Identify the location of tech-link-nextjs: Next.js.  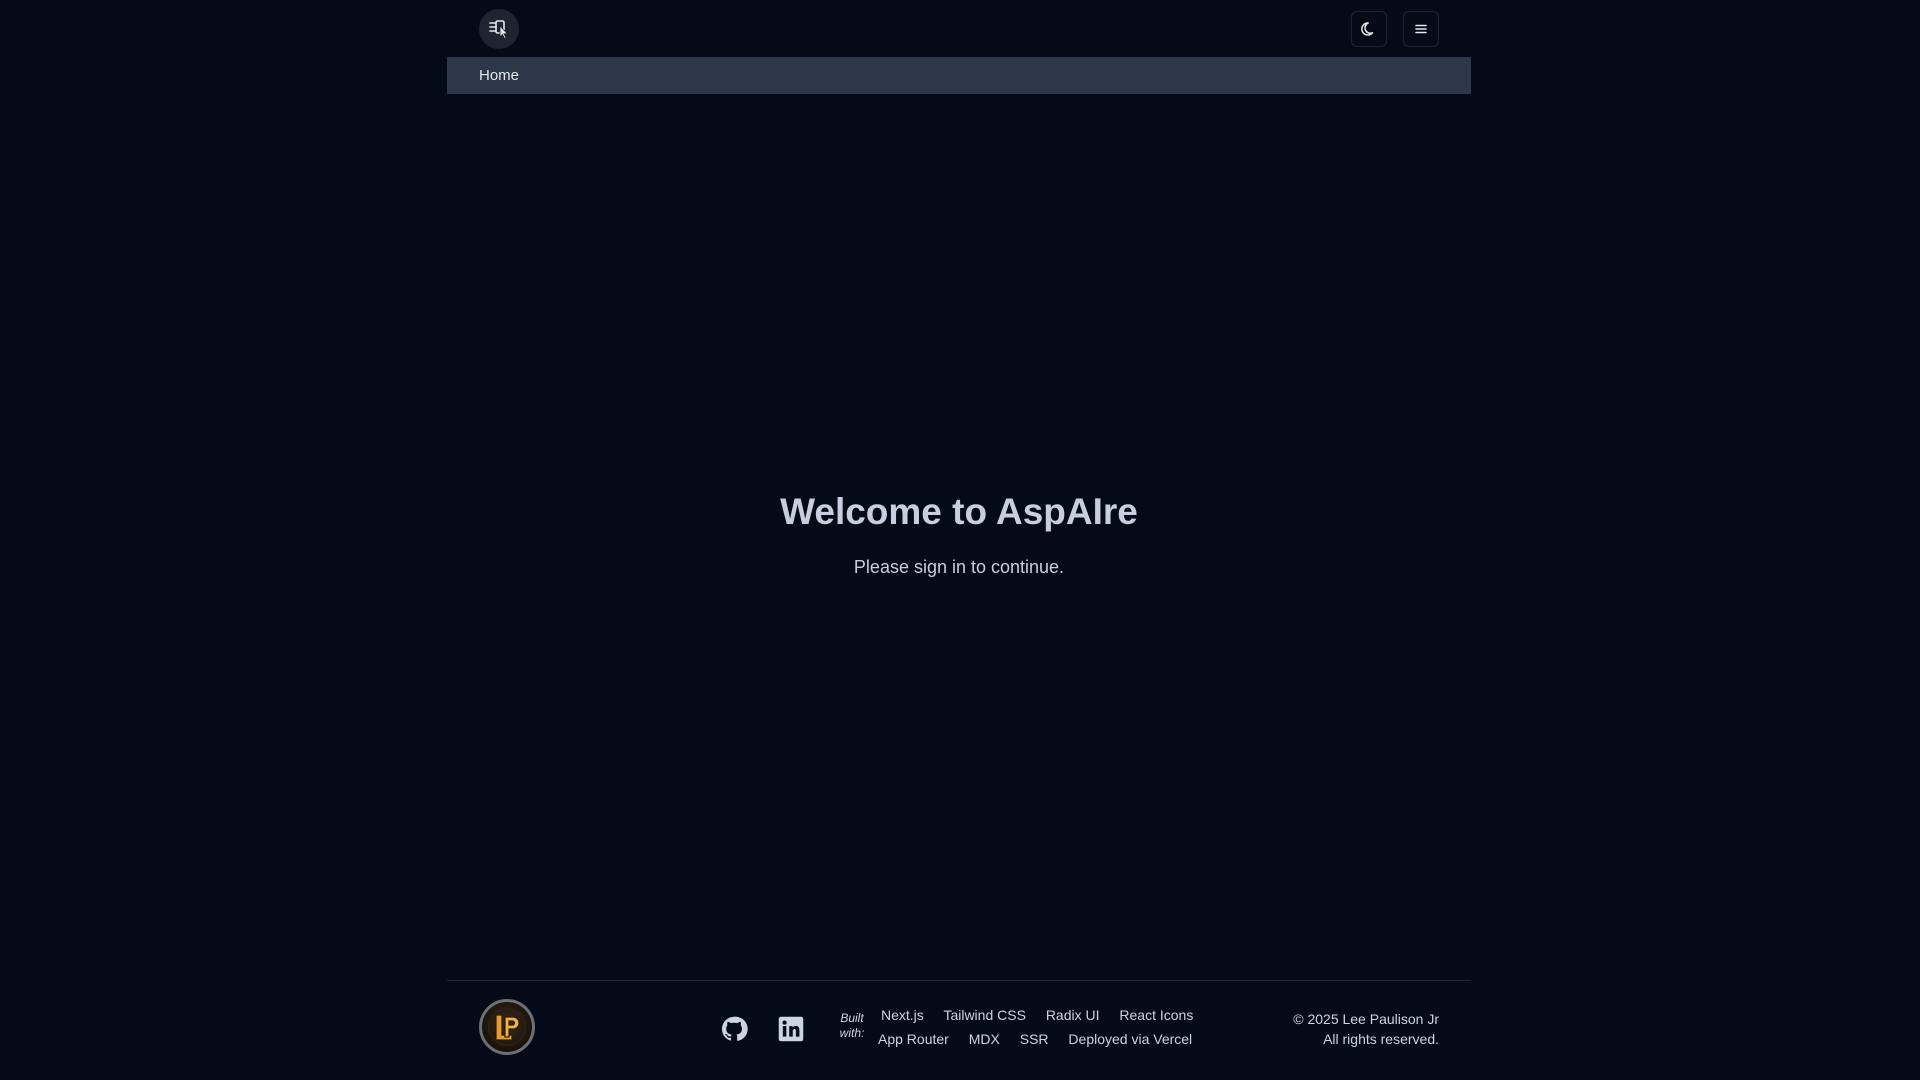
(902, 1015).